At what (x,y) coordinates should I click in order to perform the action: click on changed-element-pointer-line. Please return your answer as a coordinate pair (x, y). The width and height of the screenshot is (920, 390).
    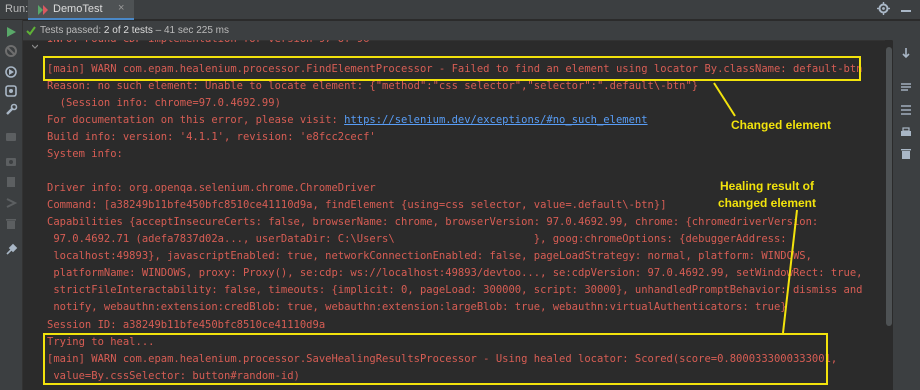
    Looking at the image, I should click on (724, 99).